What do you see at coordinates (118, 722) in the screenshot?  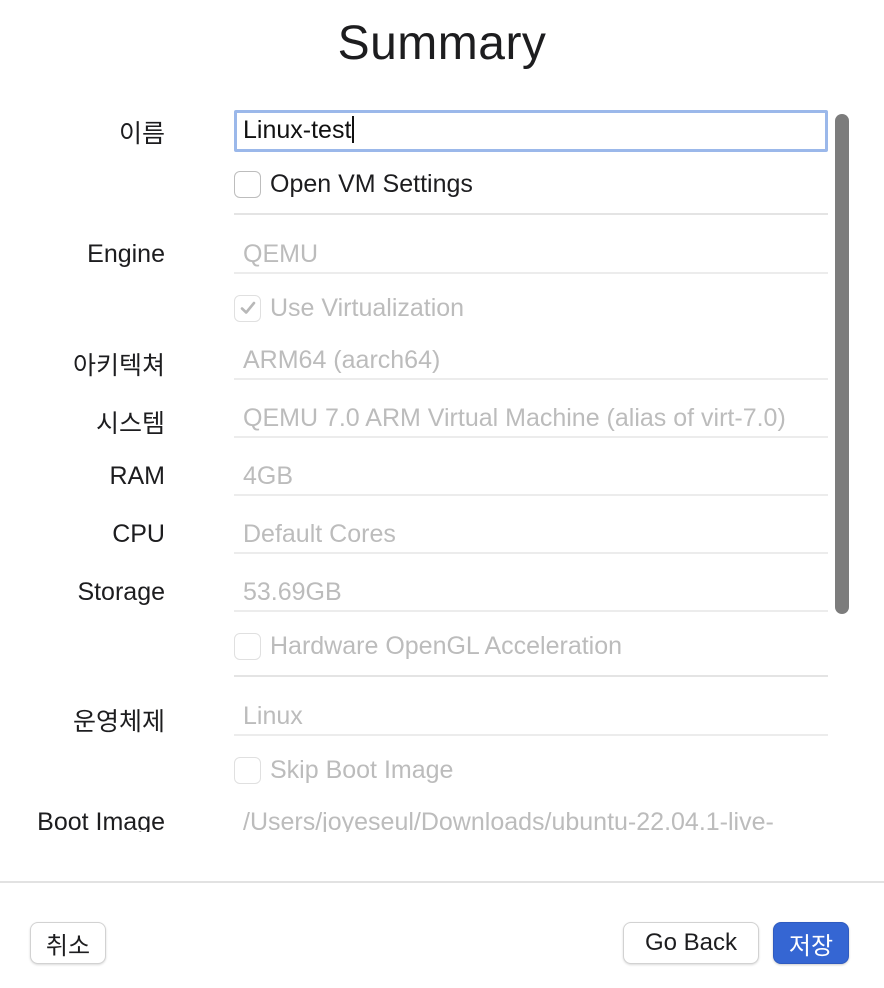 I see `os-label: 운영체제` at bounding box center [118, 722].